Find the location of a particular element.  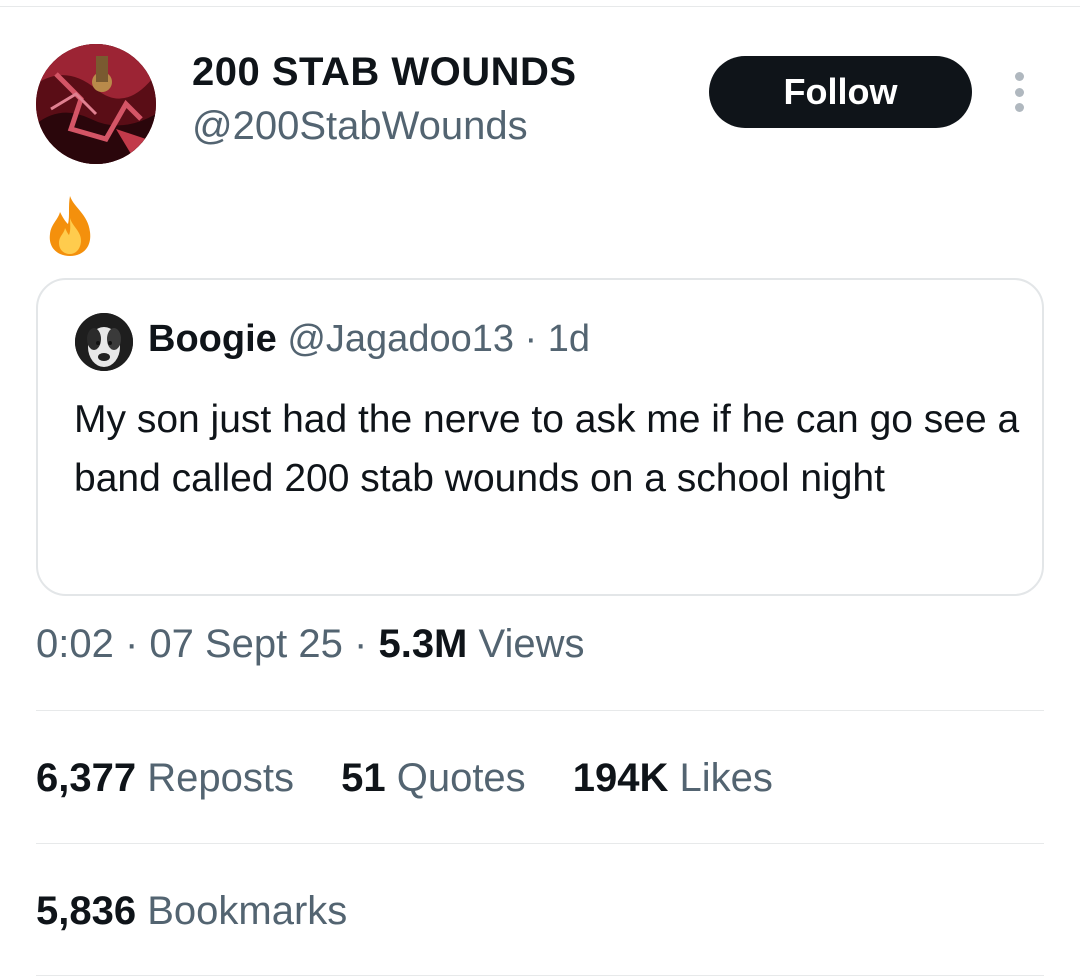

reposts-stat: 6,377 Reposts is located at coordinates (165, 778).